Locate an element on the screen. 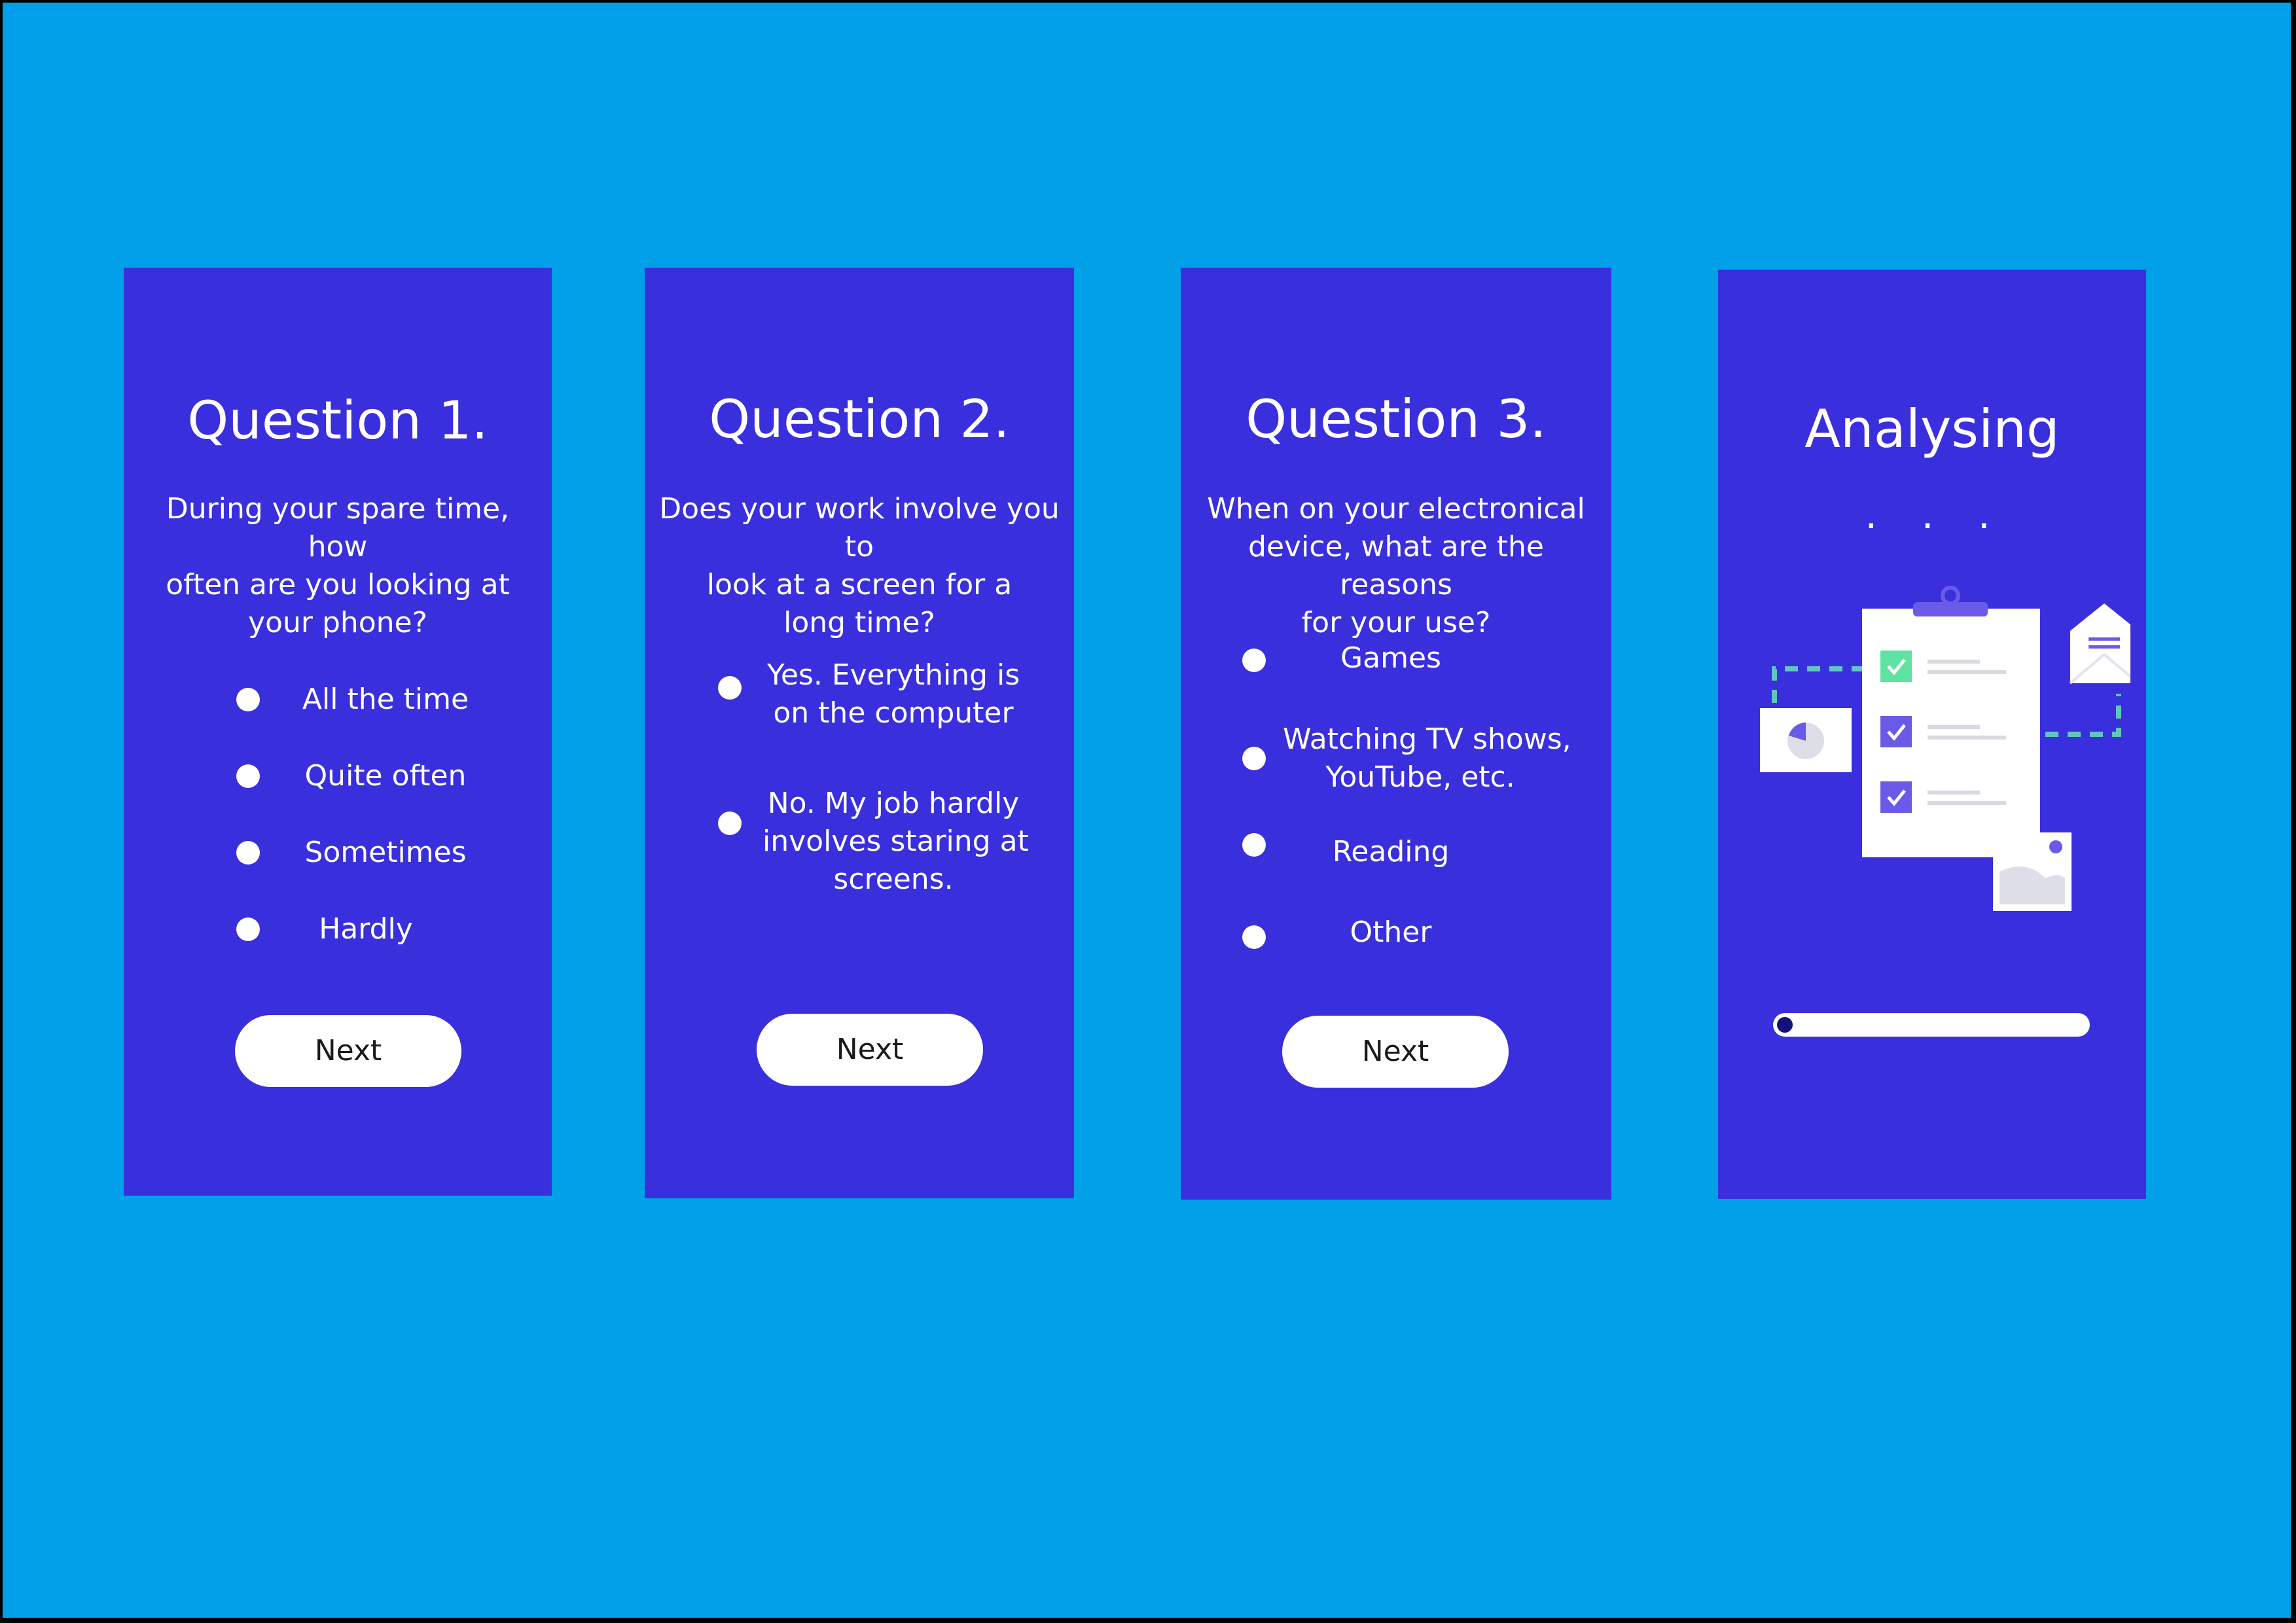 The image size is (2296, 1623). answer-option-hardly: Hardly is located at coordinates (338, 929).